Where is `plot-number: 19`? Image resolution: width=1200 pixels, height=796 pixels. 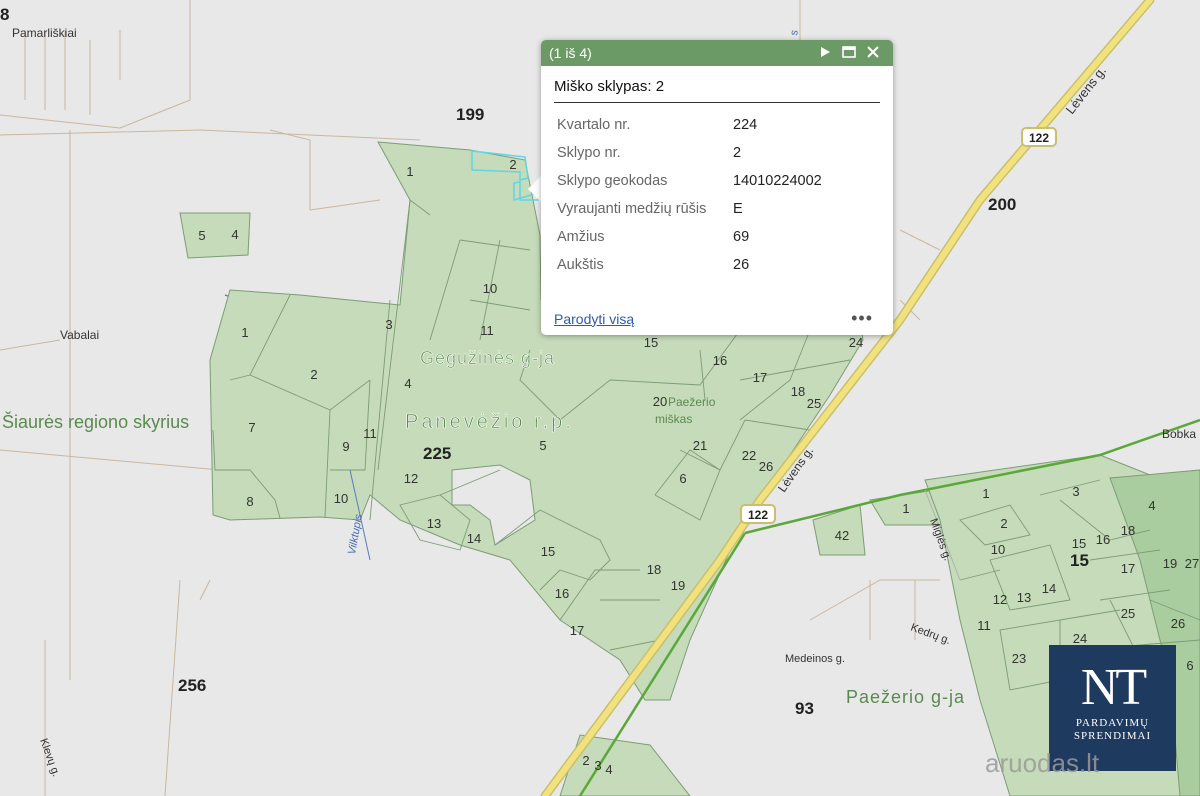
plot-number: 19 is located at coordinates (678, 585).